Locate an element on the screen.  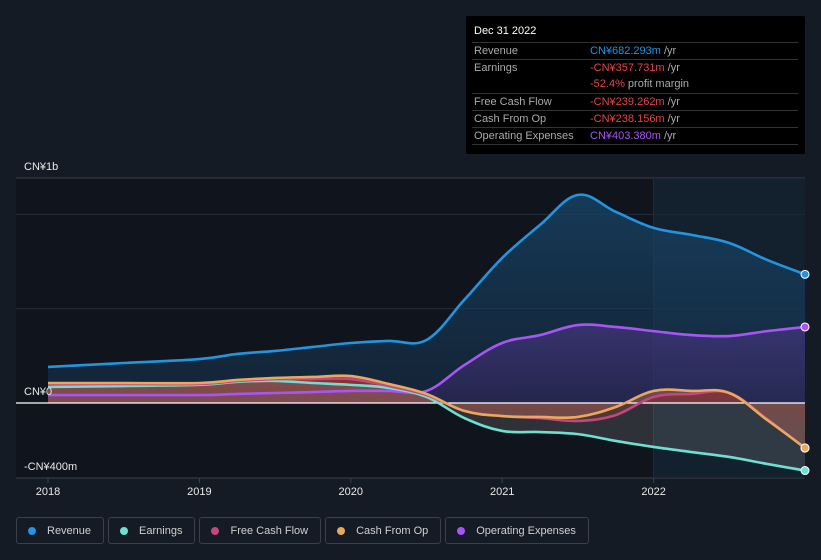
legend-item-free-cash-flow: Free Cash Flow is located at coordinates (260, 530).